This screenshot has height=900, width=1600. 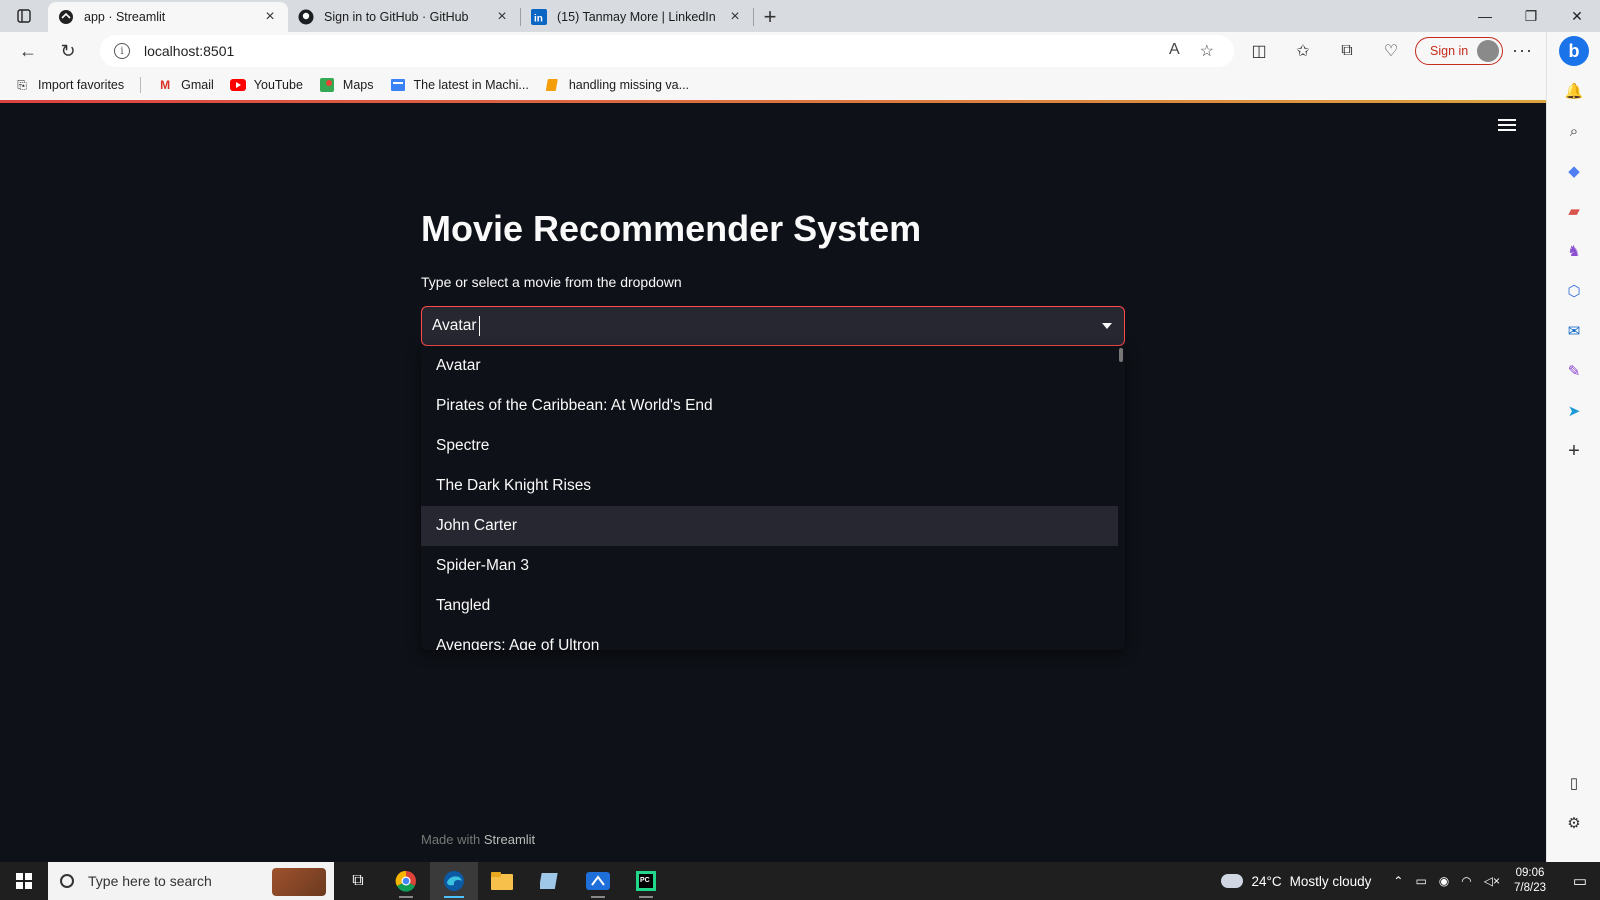 What do you see at coordinates (1530, 881) in the screenshot?
I see `clock: 09:06 7/8/23` at bounding box center [1530, 881].